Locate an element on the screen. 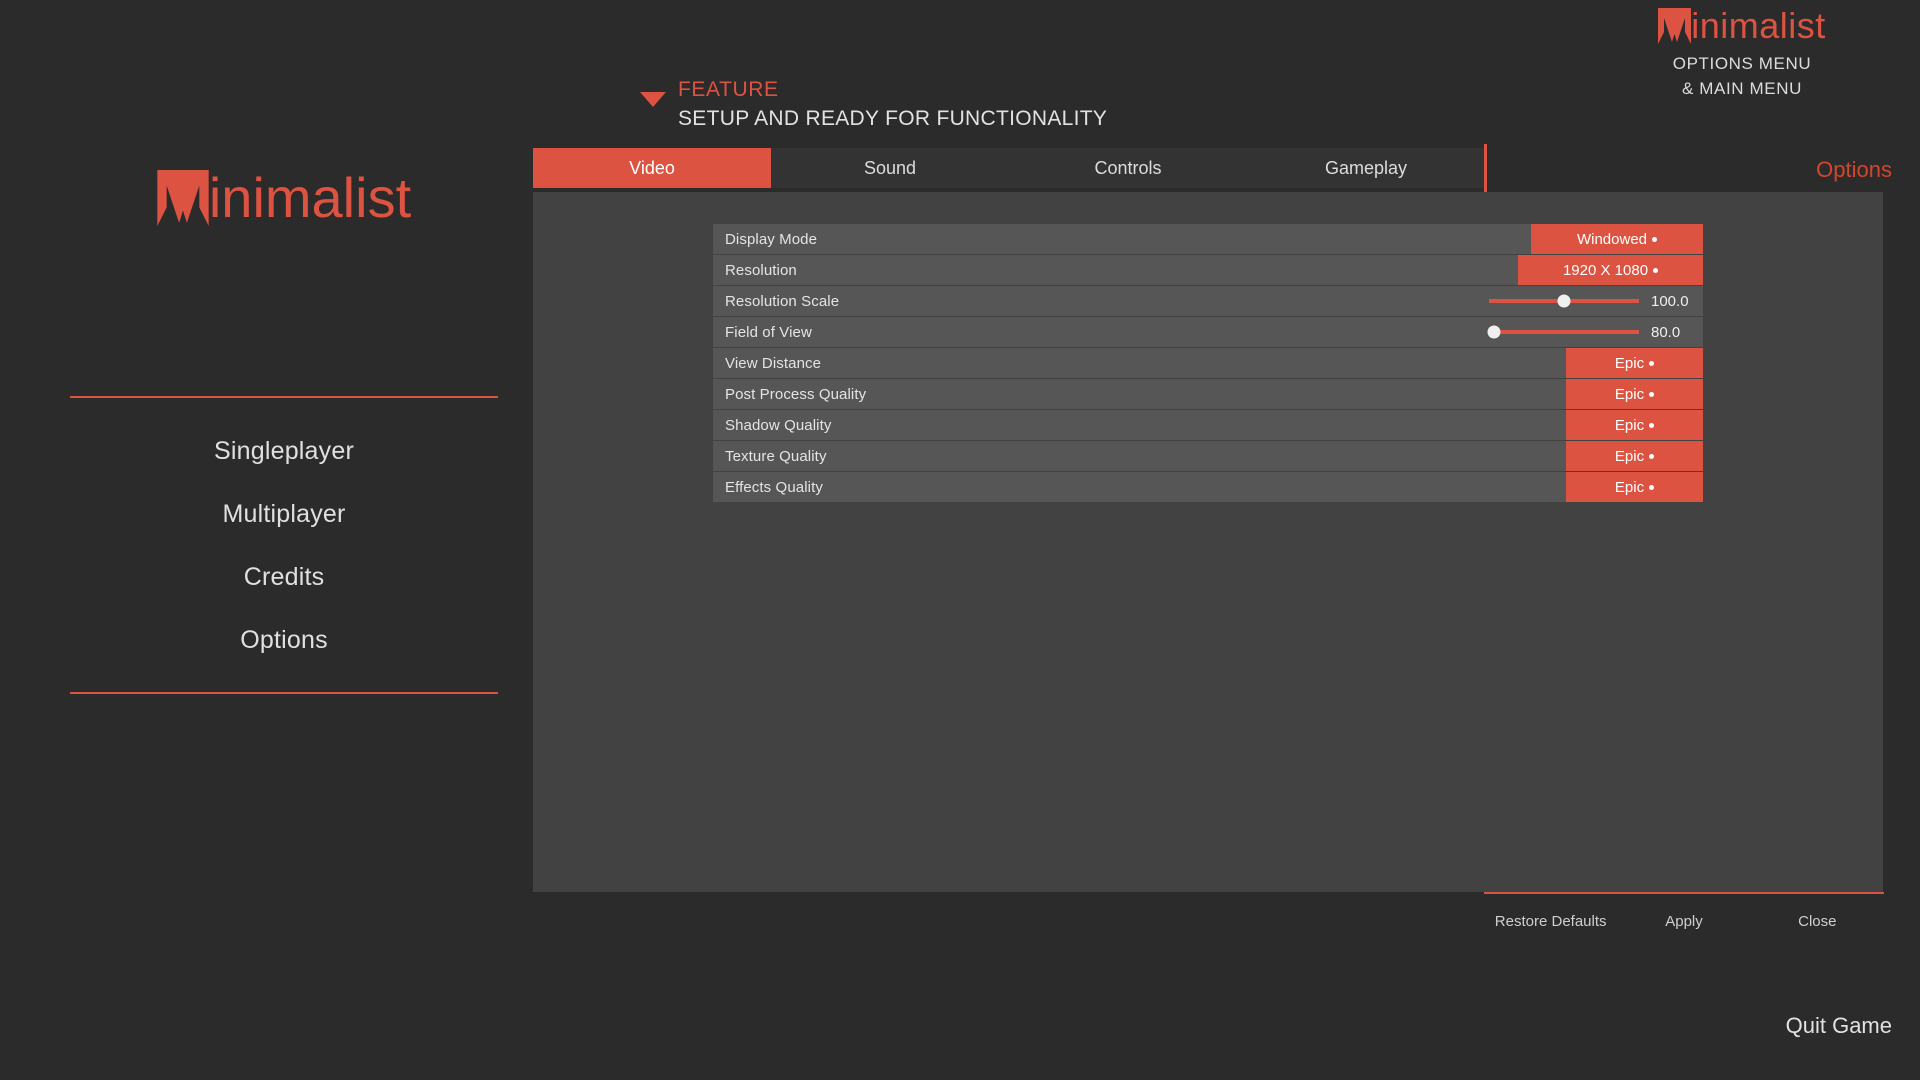  menu-item-credits: Credits is located at coordinates (284, 577).